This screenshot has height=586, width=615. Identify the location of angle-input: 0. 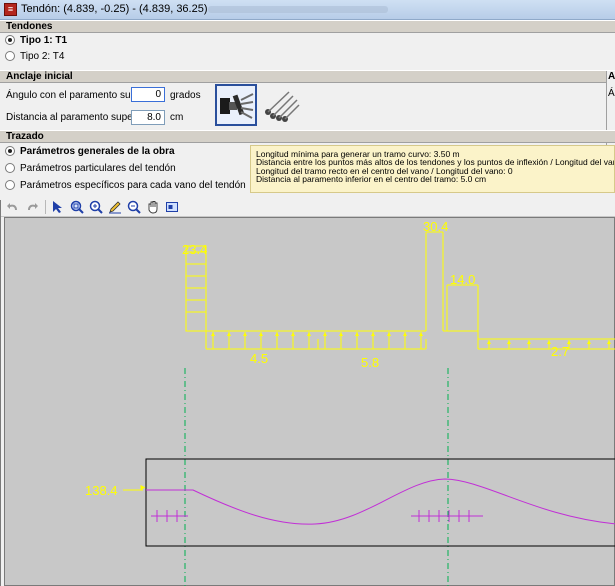
(148, 94).